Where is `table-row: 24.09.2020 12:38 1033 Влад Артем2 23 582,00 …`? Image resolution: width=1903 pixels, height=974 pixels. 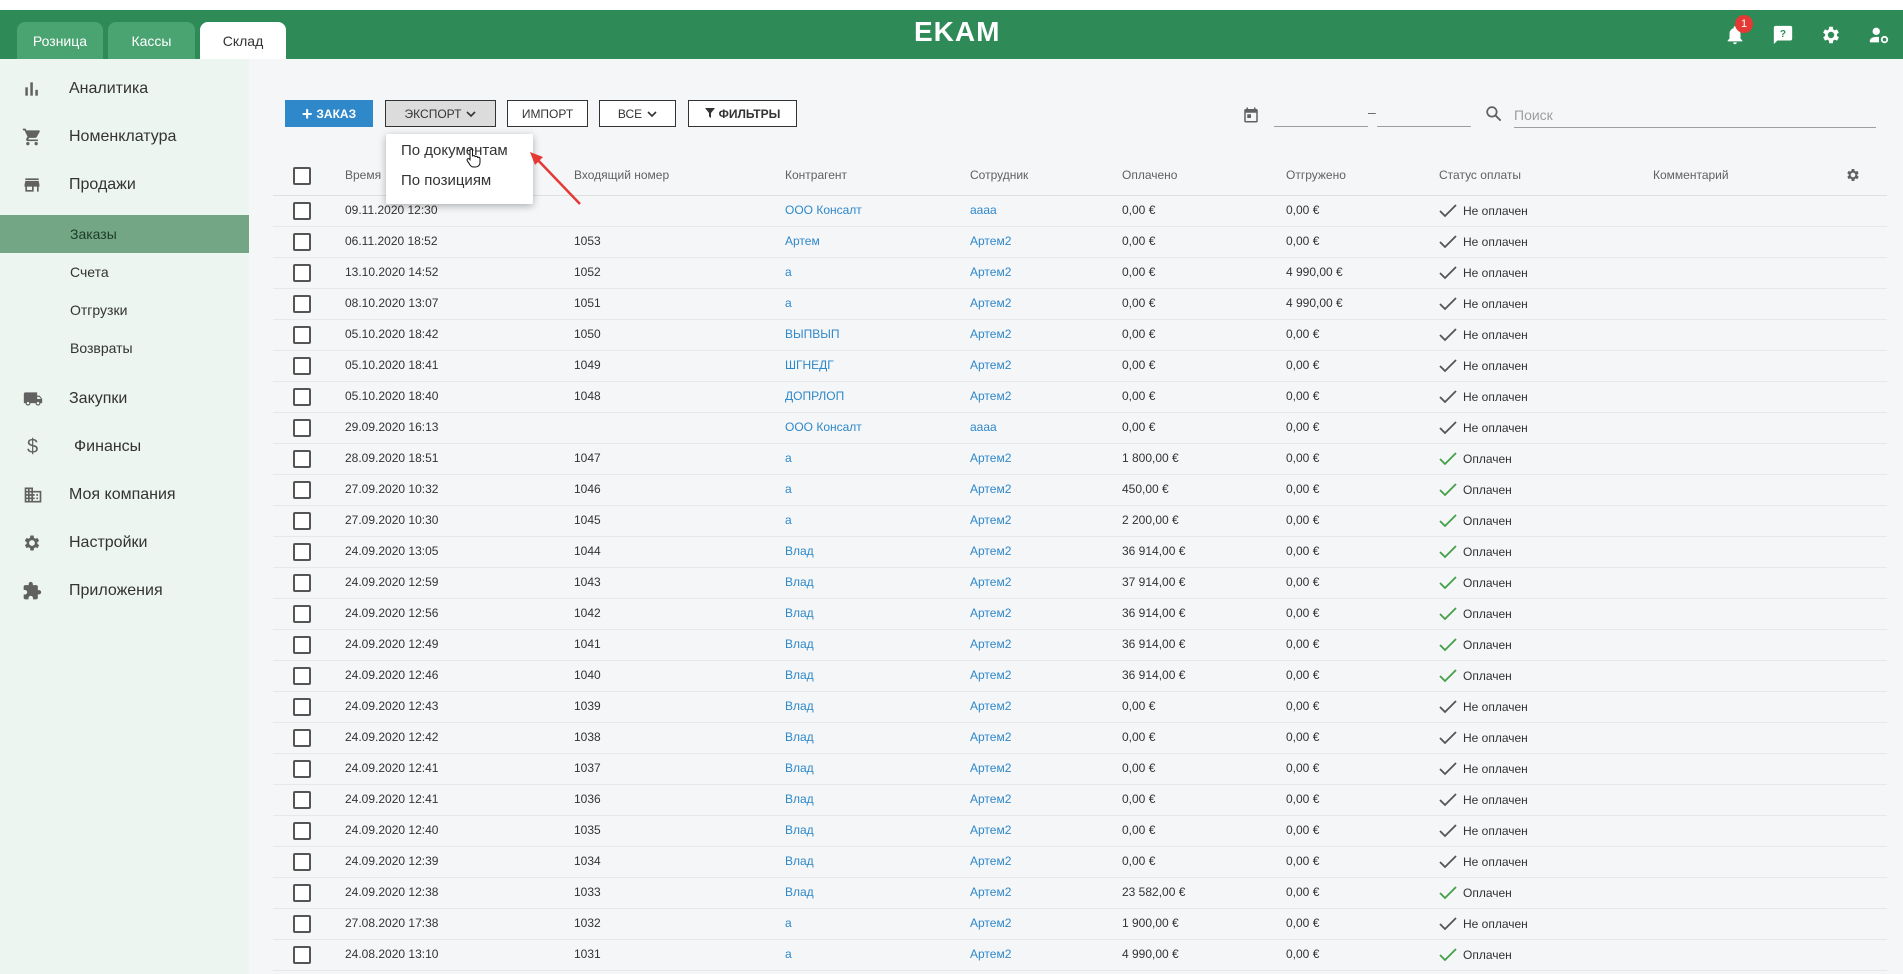
table-row: 24.09.2020 12:38 1033 Влад Артем2 23 582,00 … is located at coordinates (1080, 893).